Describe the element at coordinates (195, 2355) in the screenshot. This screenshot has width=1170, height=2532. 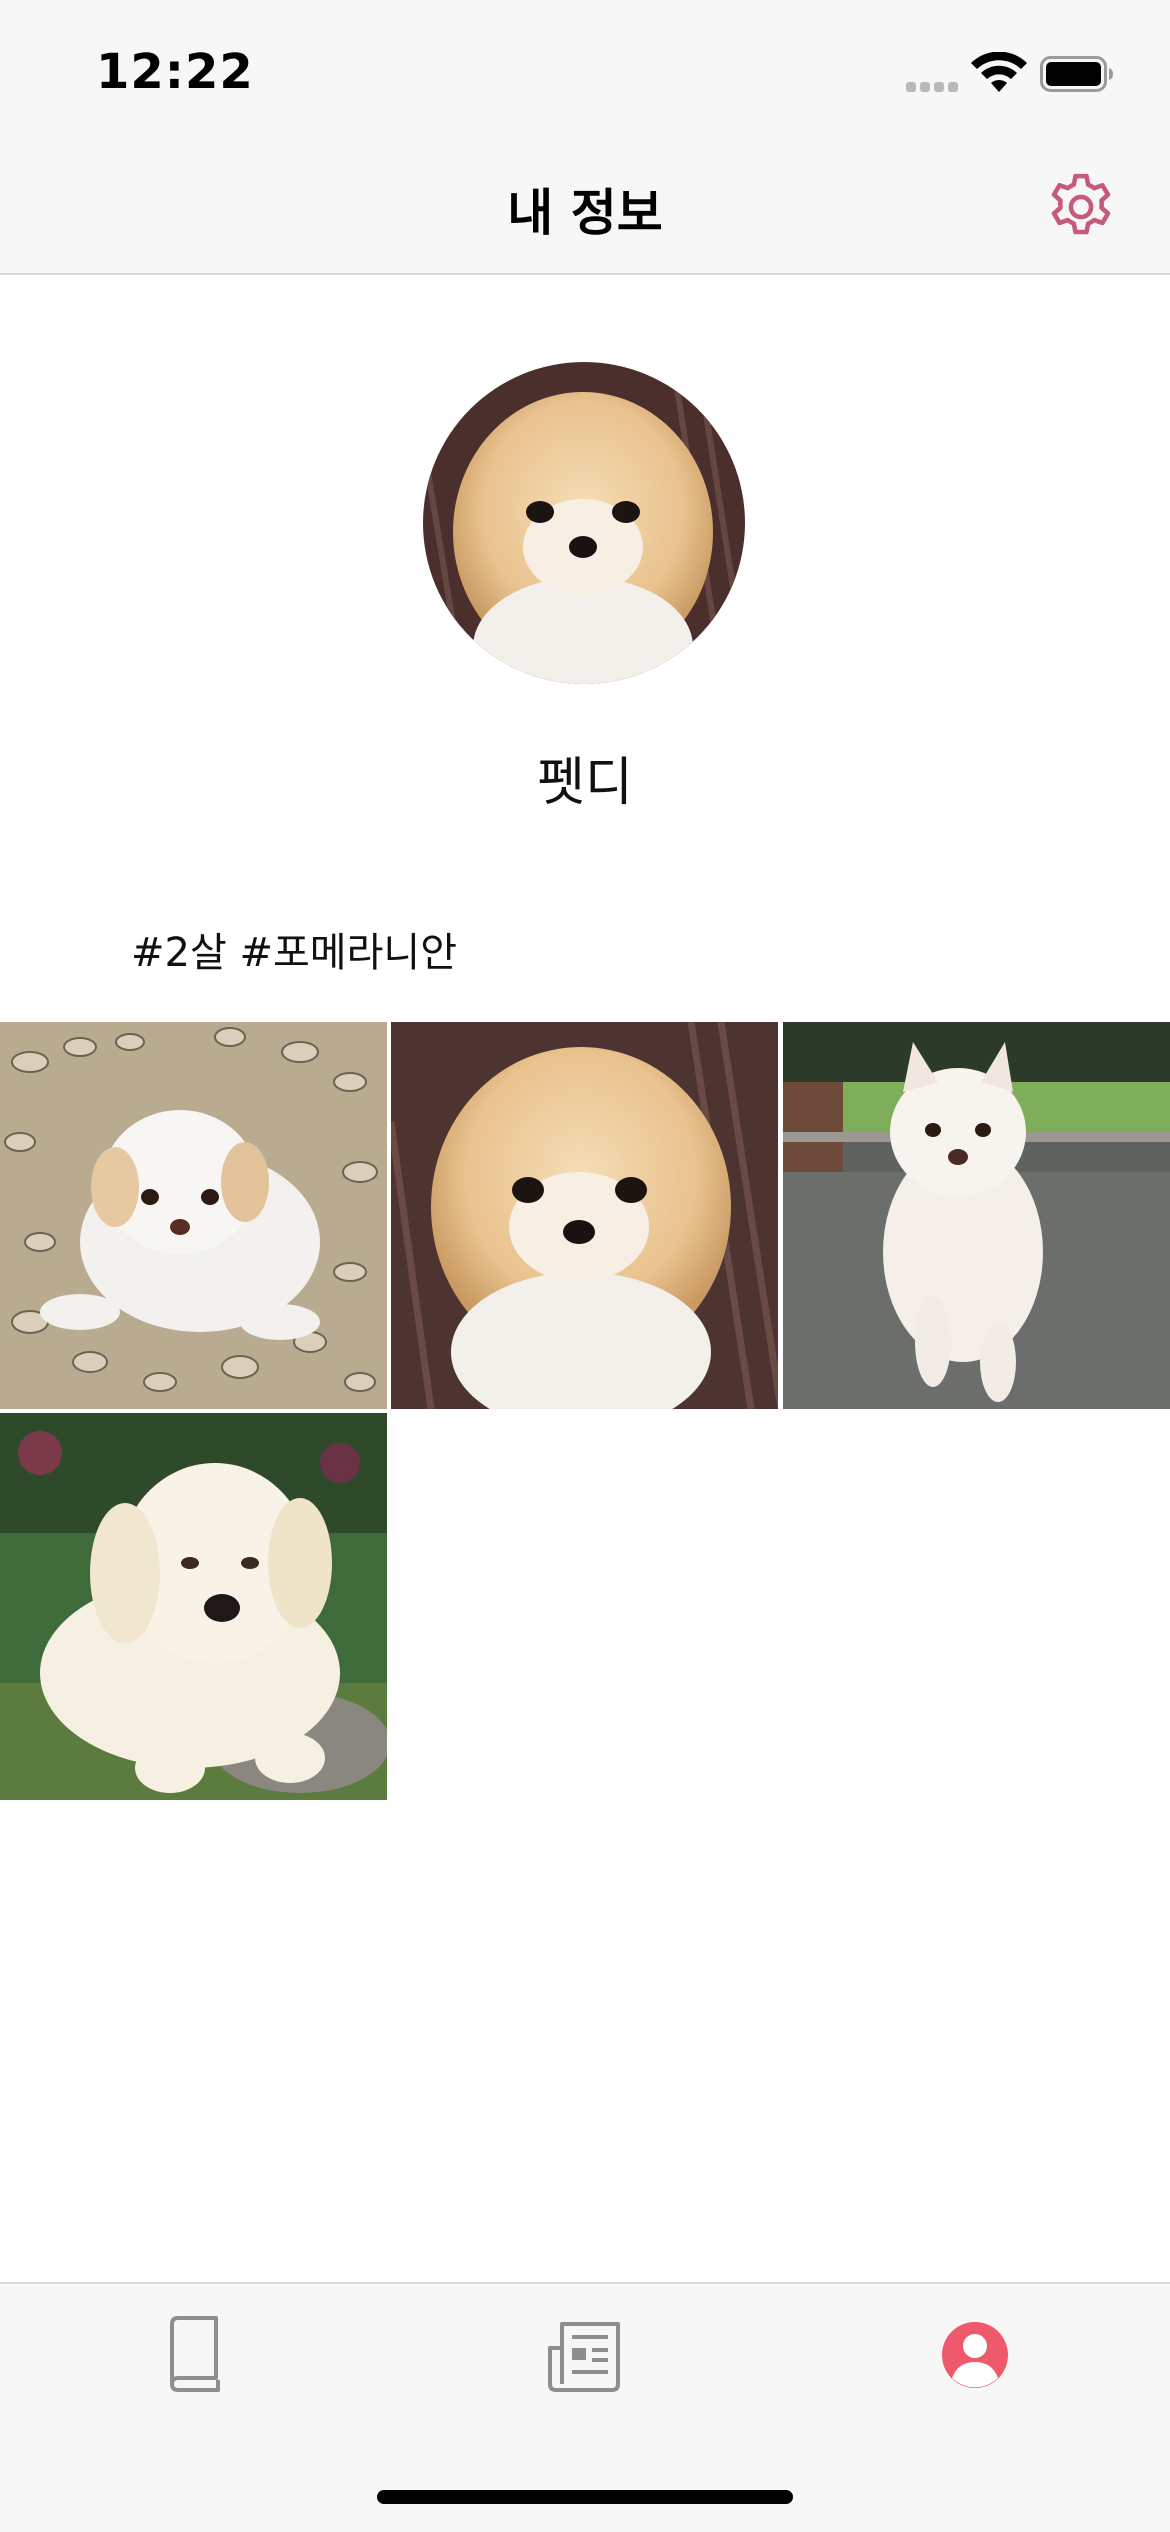
I see `book-icon` at that location.